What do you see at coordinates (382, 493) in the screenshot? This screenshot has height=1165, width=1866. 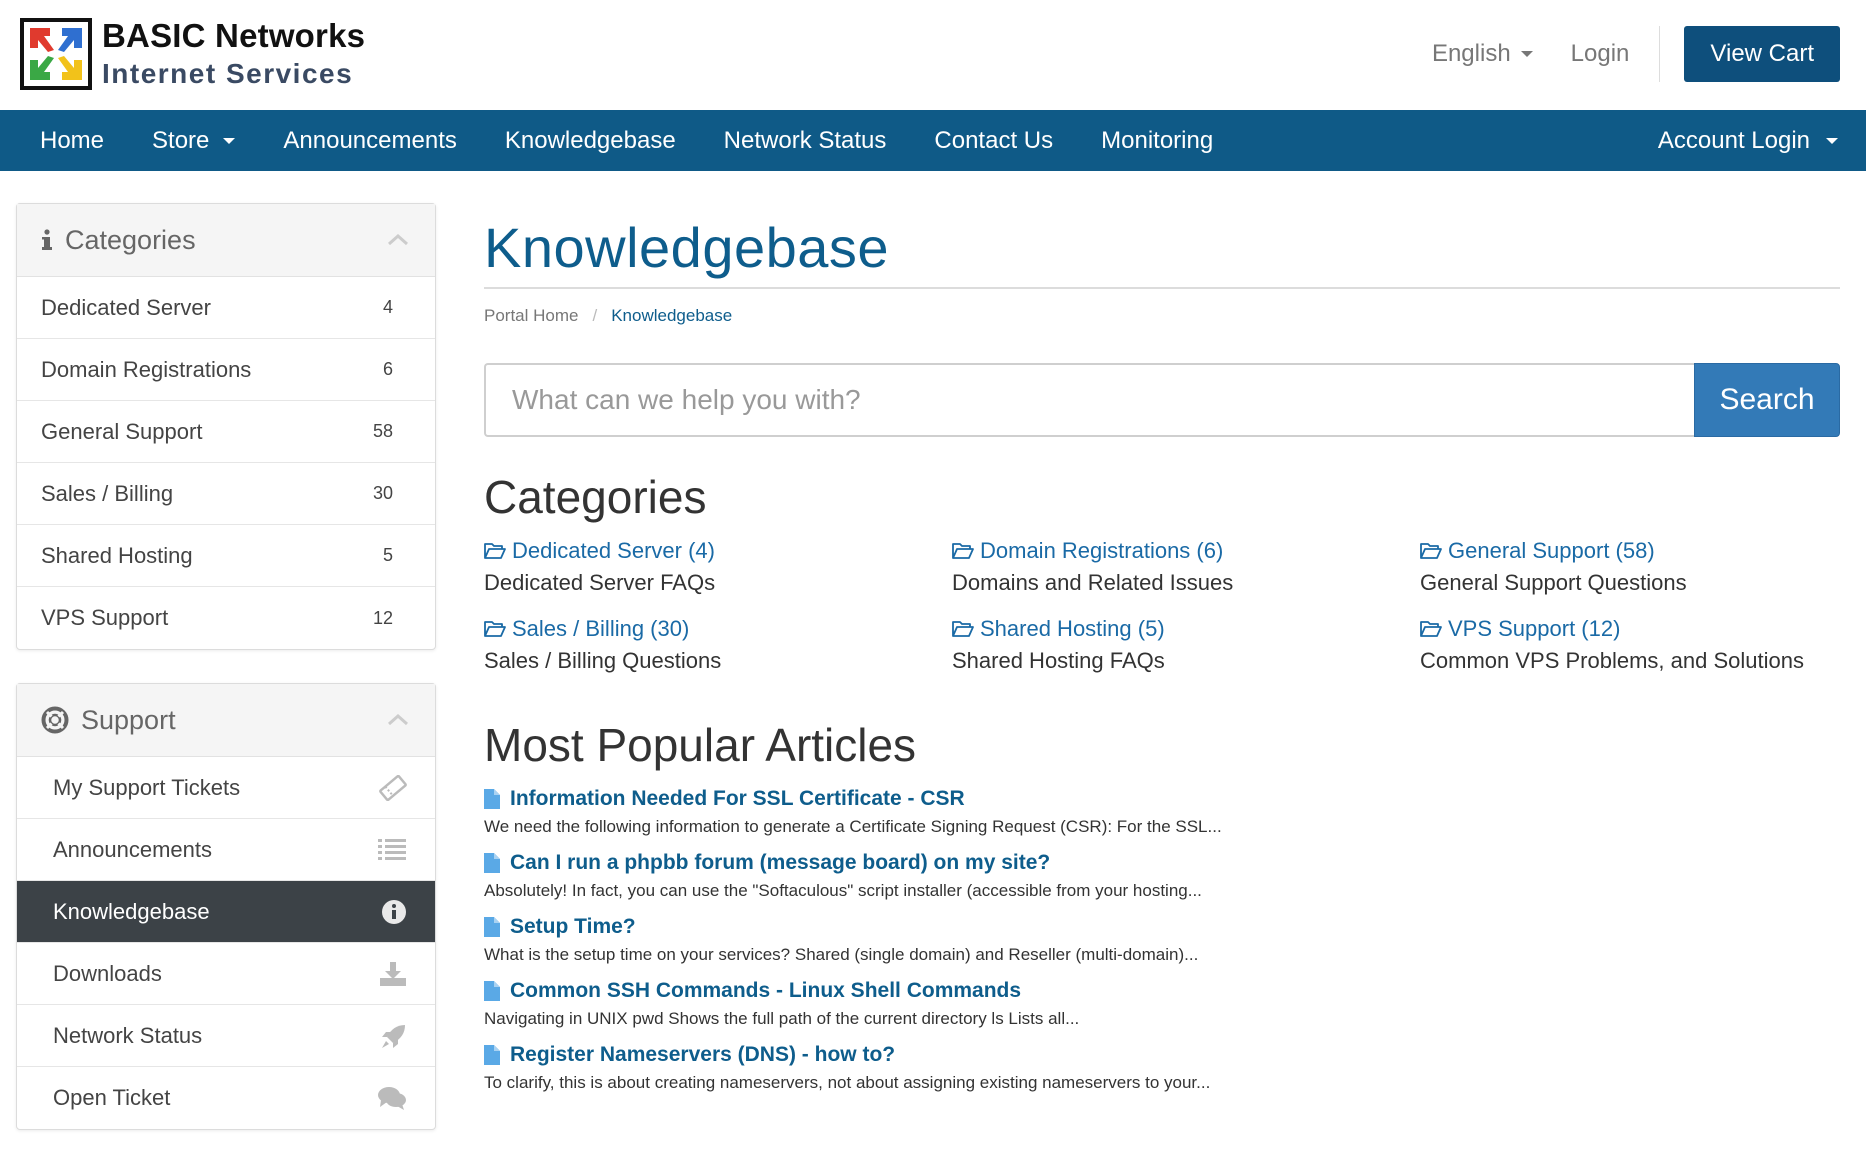 I see `category-count: 30` at bounding box center [382, 493].